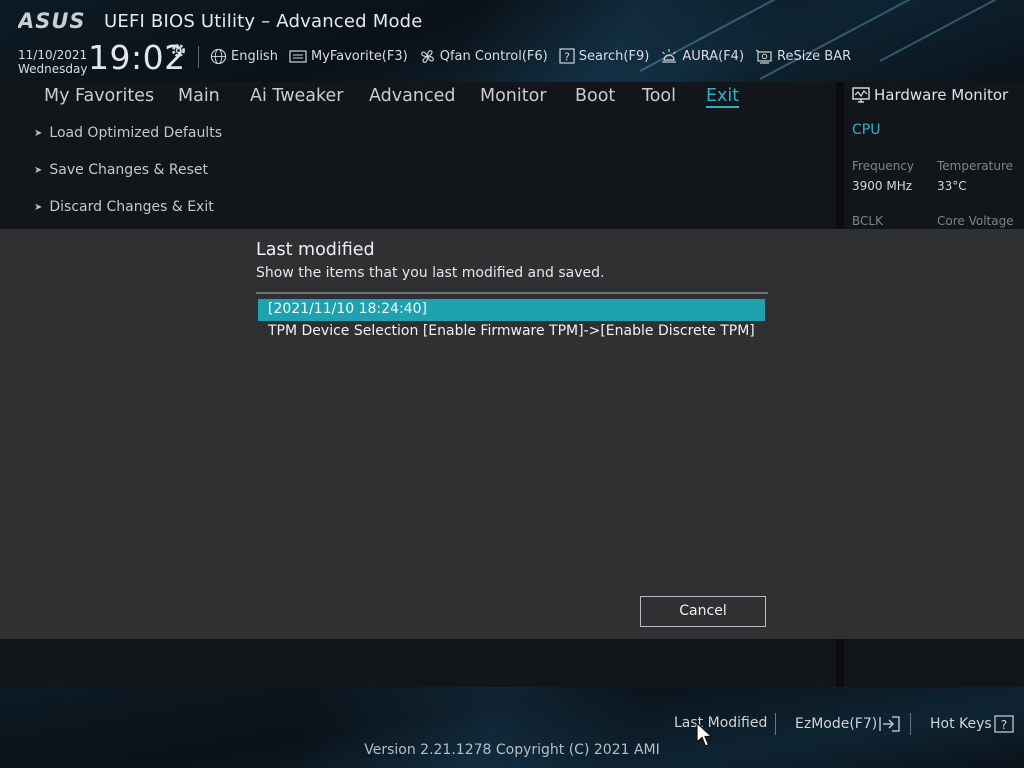  I want to click on ezmode-label: EzMode(F7), so click(836, 724).